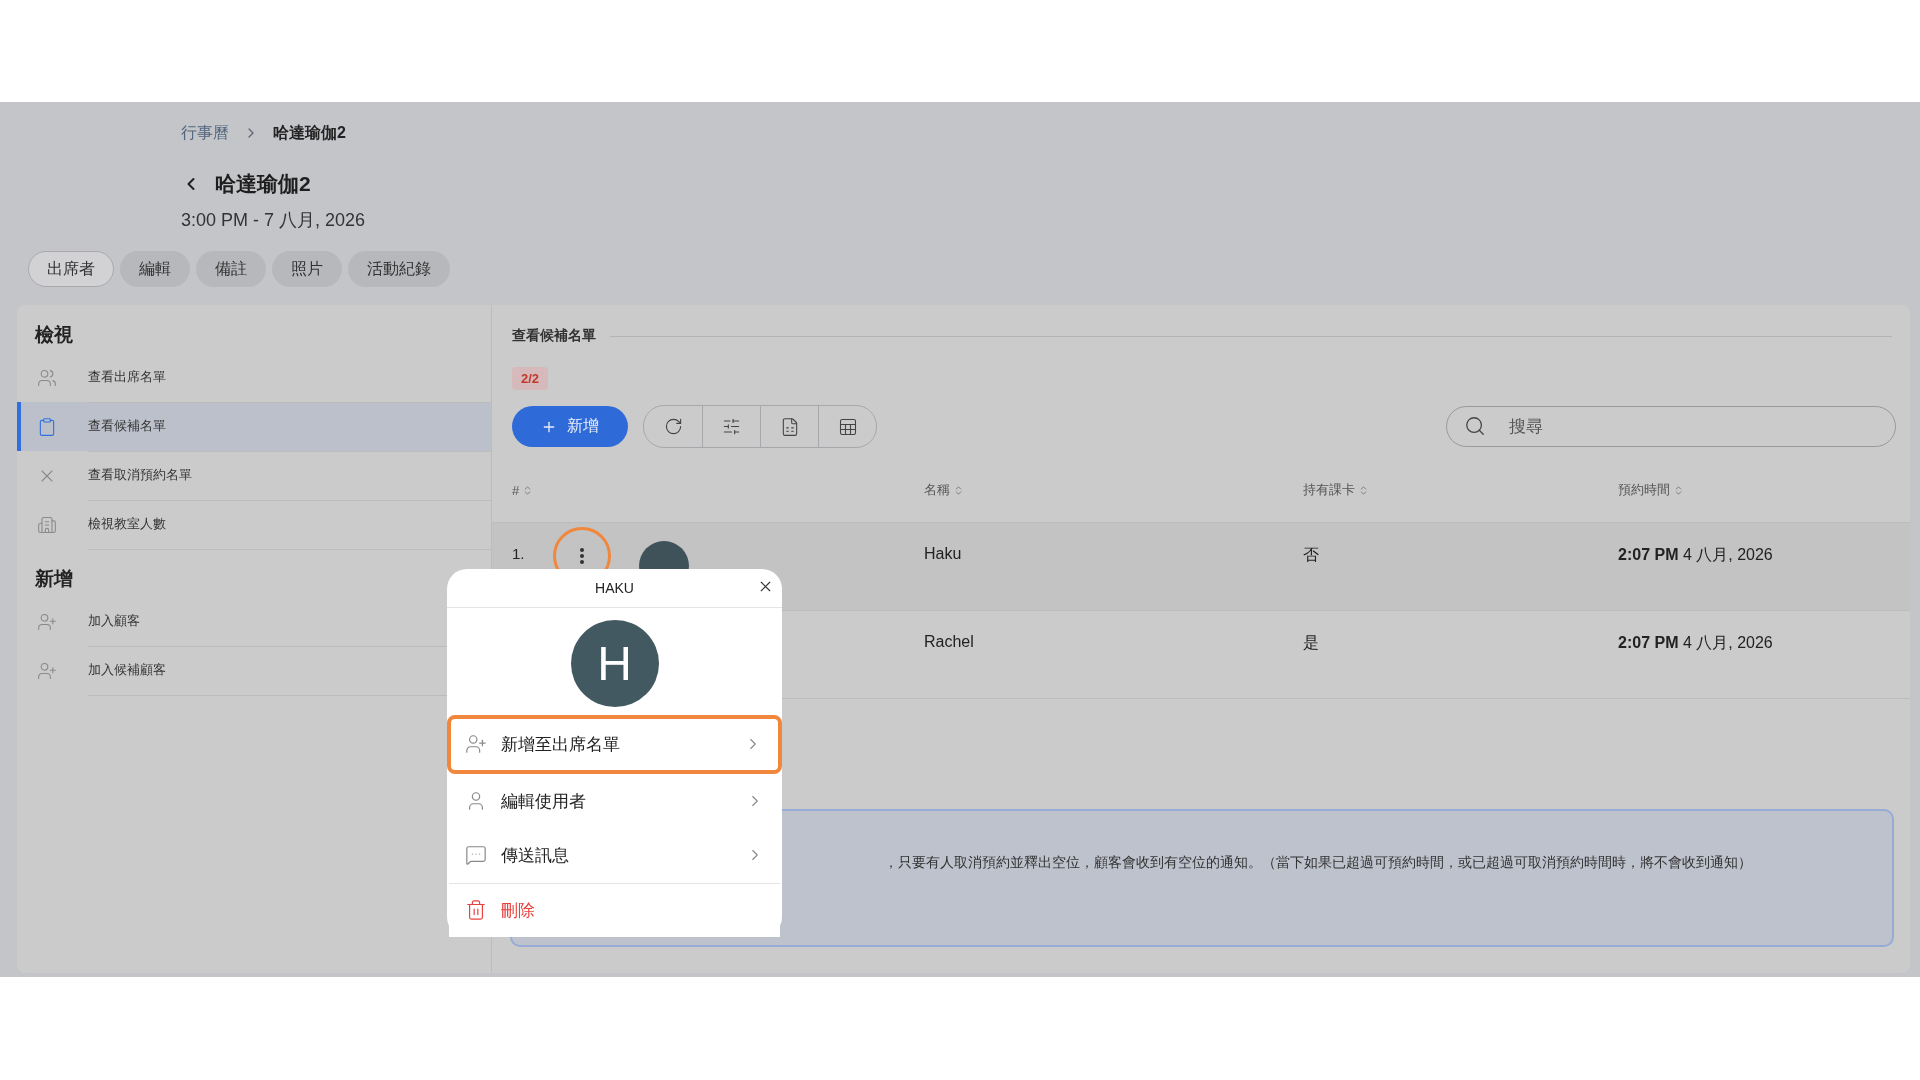 This screenshot has height=1080, width=1920. I want to click on menu-item: 新增至出席名單, so click(614, 744).